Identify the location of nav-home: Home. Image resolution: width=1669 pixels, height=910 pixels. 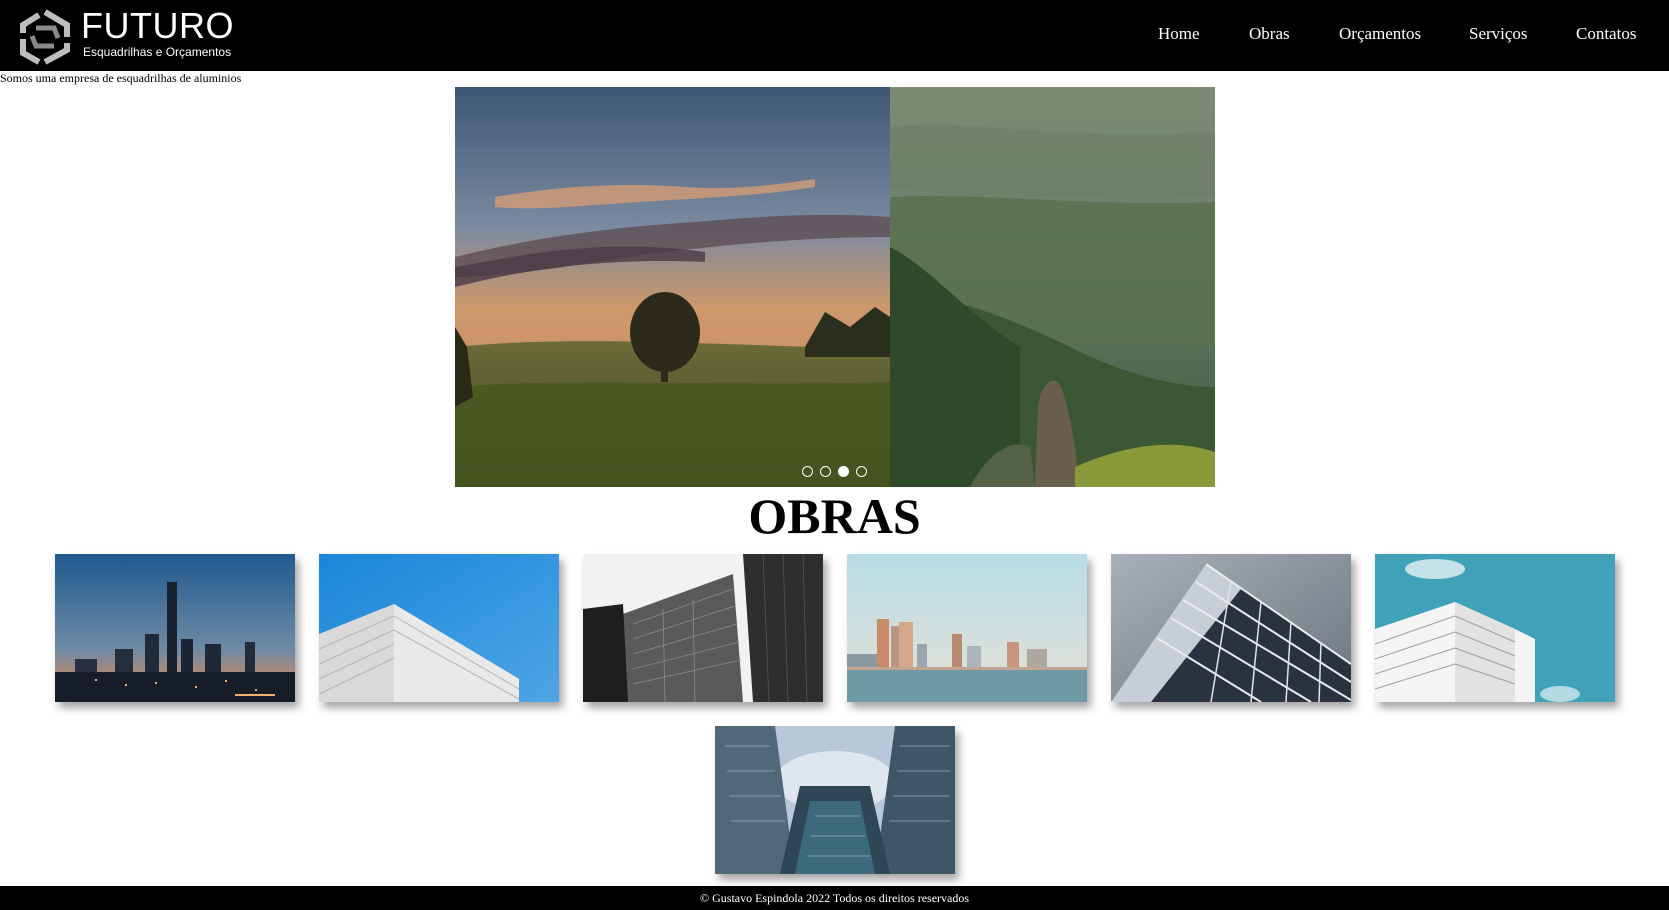
(1179, 34).